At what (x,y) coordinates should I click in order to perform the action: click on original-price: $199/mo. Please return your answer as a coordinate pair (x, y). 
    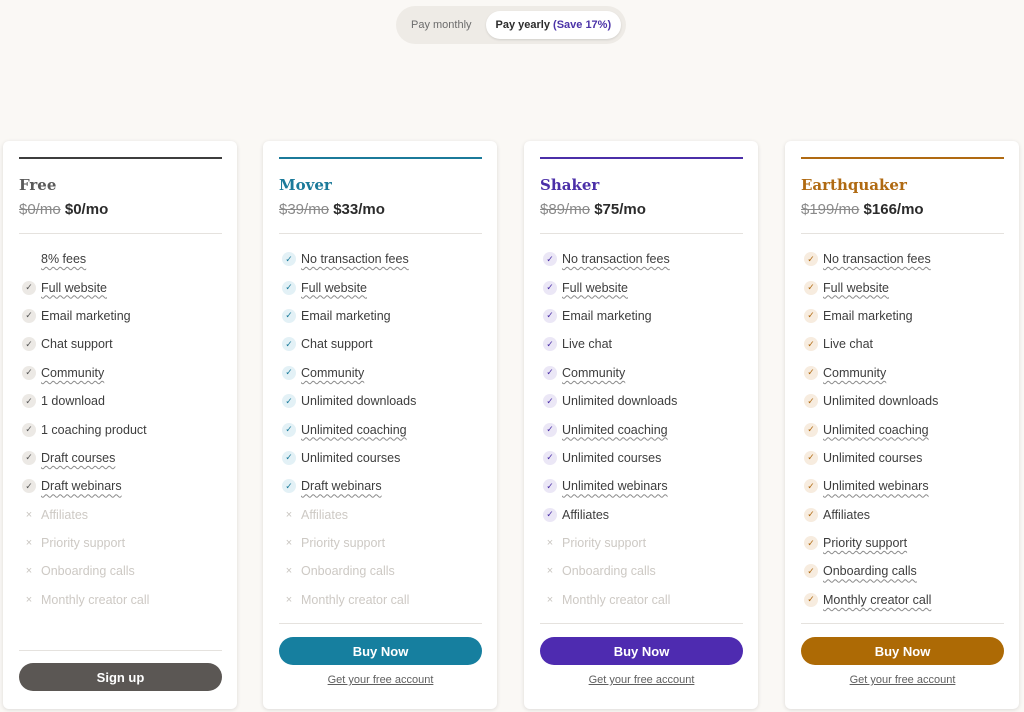
    Looking at the image, I should click on (830, 209).